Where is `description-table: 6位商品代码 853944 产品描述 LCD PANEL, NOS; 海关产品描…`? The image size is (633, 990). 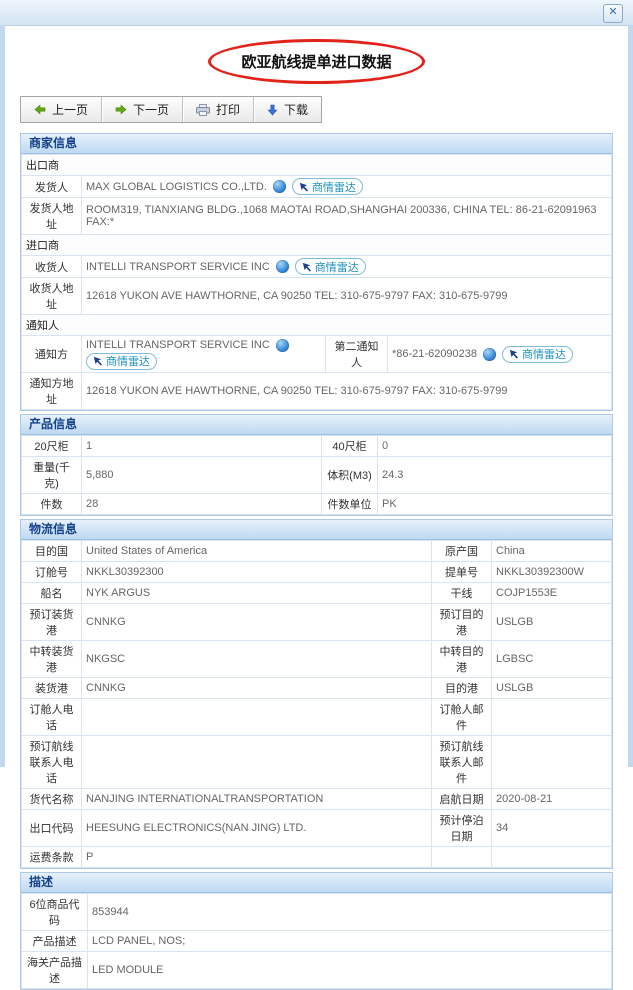 description-table: 6位商品代码 853944 产品描述 LCD PANEL, NOS; 海关产品描… is located at coordinates (316, 941).